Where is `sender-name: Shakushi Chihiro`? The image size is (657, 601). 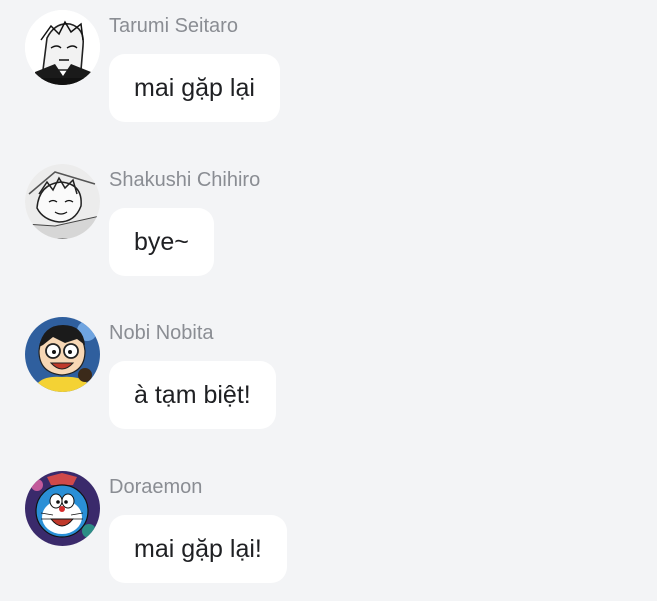 sender-name: Shakushi Chihiro is located at coordinates (185, 180).